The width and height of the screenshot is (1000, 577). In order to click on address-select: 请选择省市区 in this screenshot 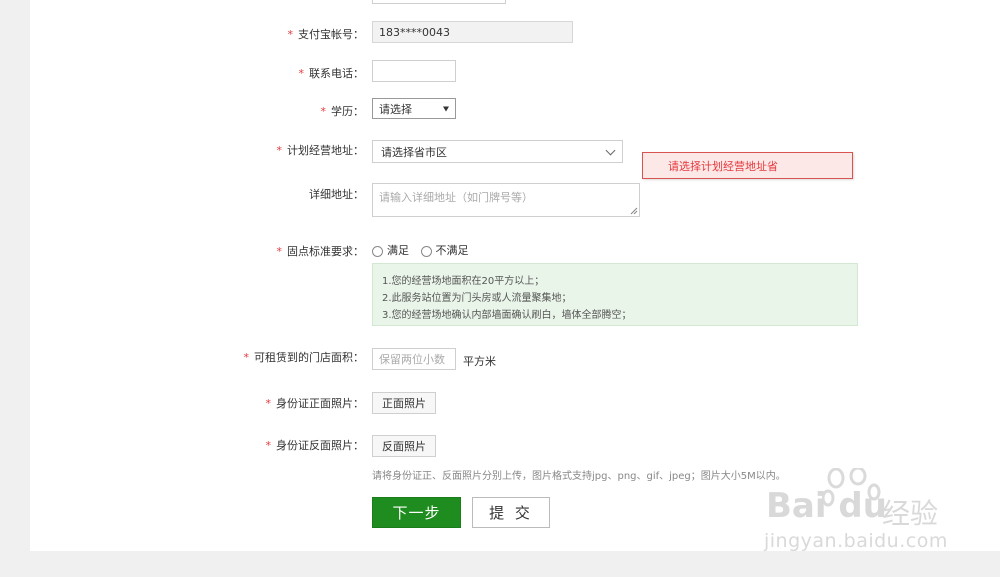, I will do `click(497, 151)`.